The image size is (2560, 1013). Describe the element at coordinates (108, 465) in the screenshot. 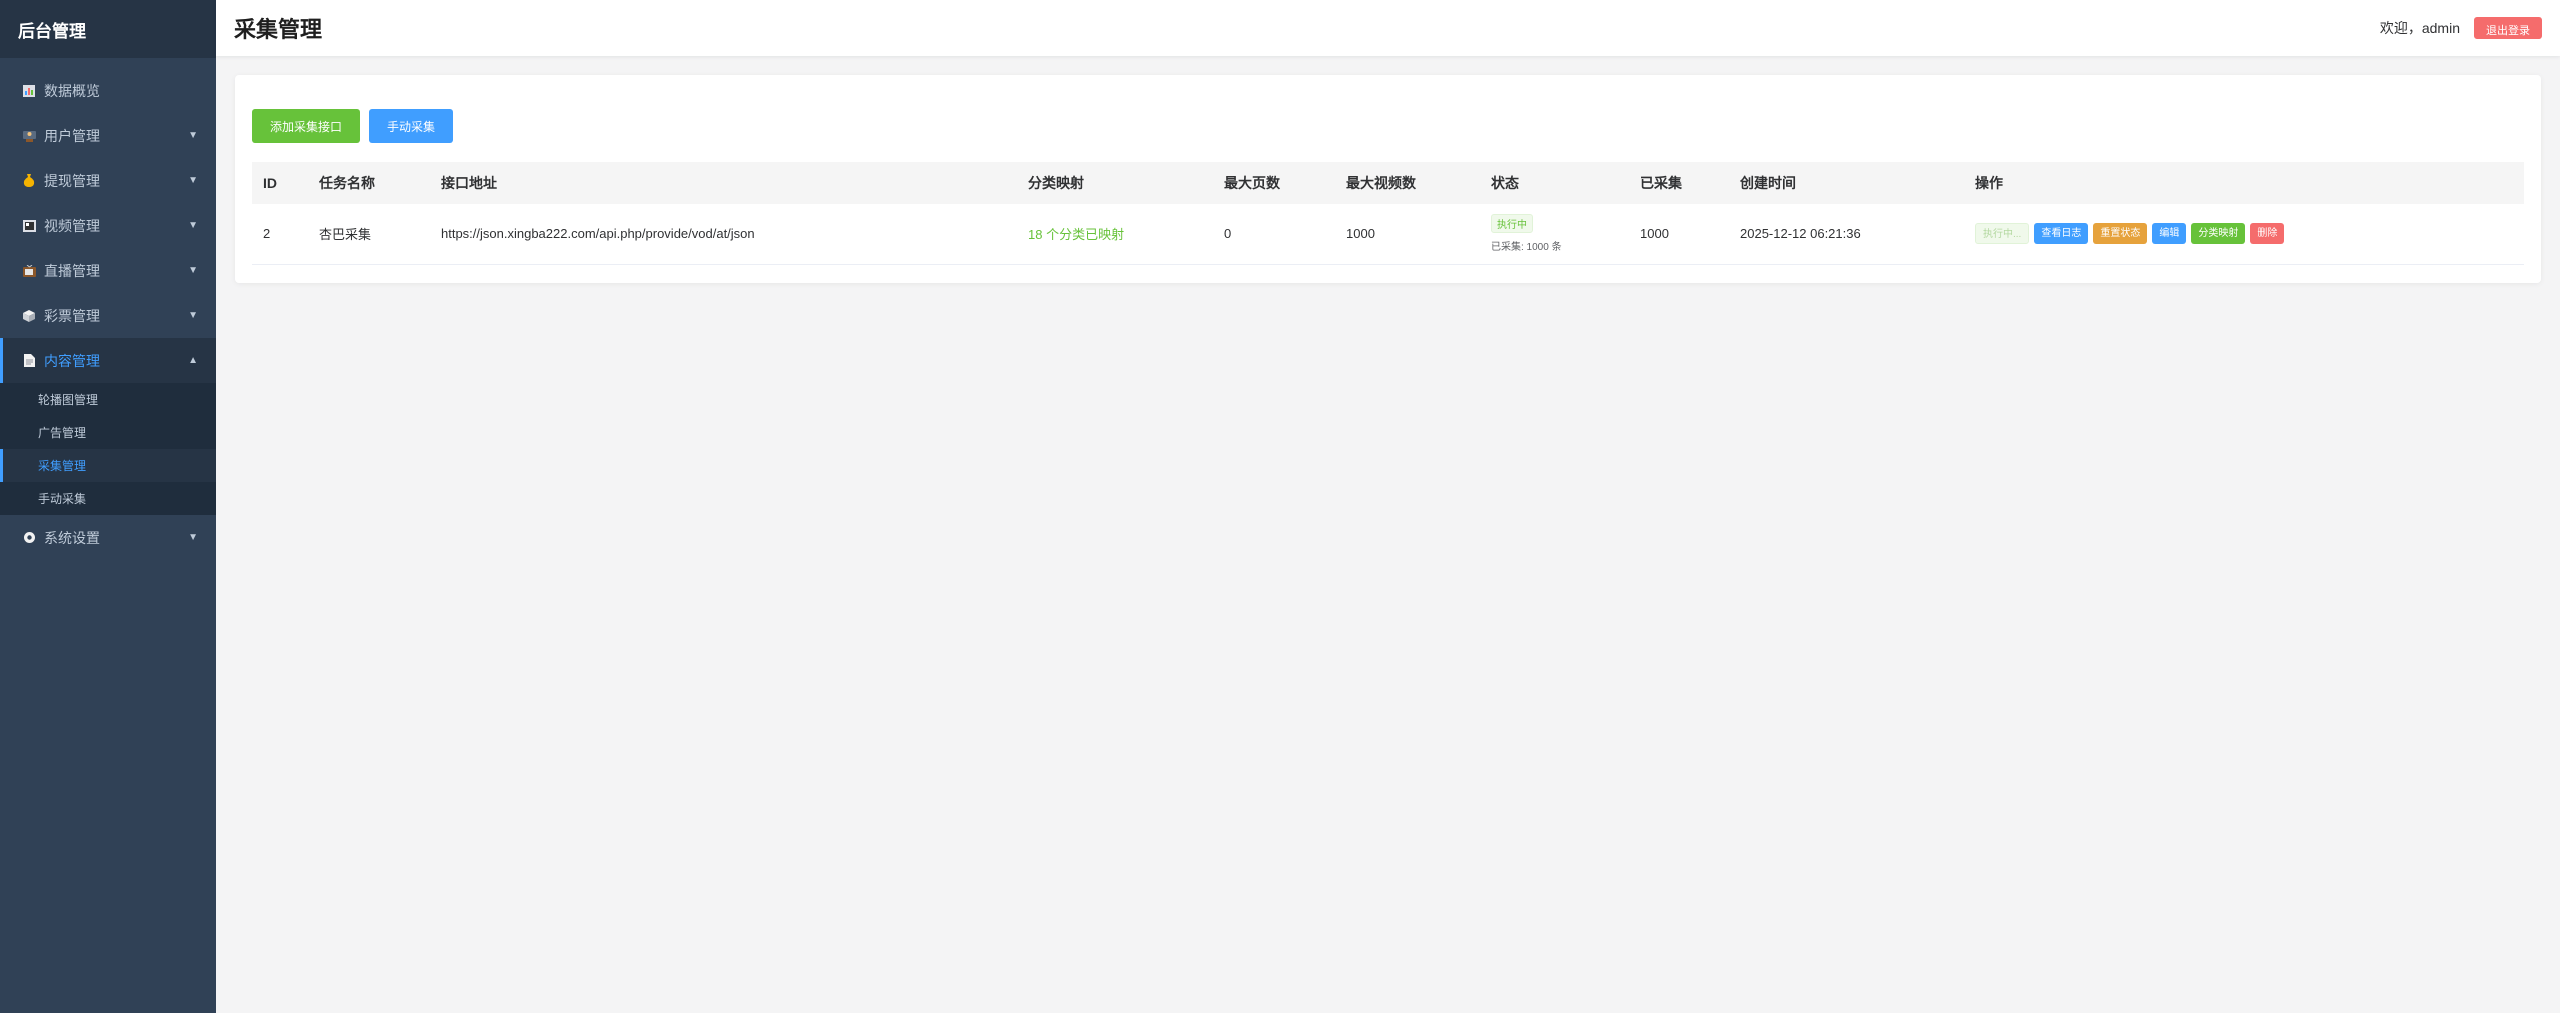

I see `sidebar-subitem-collect: 采集管理` at that location.